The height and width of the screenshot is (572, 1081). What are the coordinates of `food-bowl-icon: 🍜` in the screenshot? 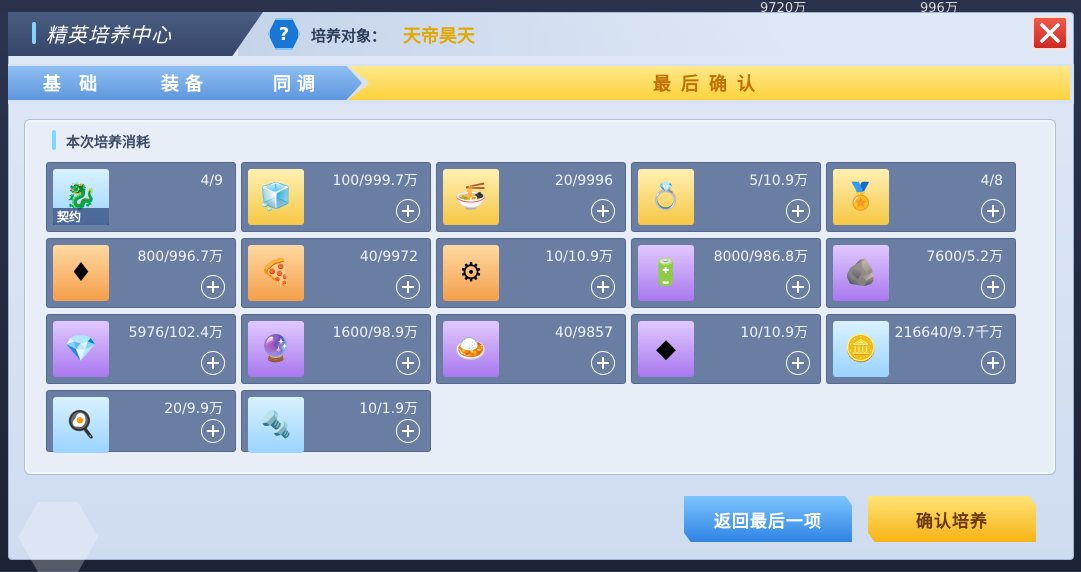 It's located at (471, 197).